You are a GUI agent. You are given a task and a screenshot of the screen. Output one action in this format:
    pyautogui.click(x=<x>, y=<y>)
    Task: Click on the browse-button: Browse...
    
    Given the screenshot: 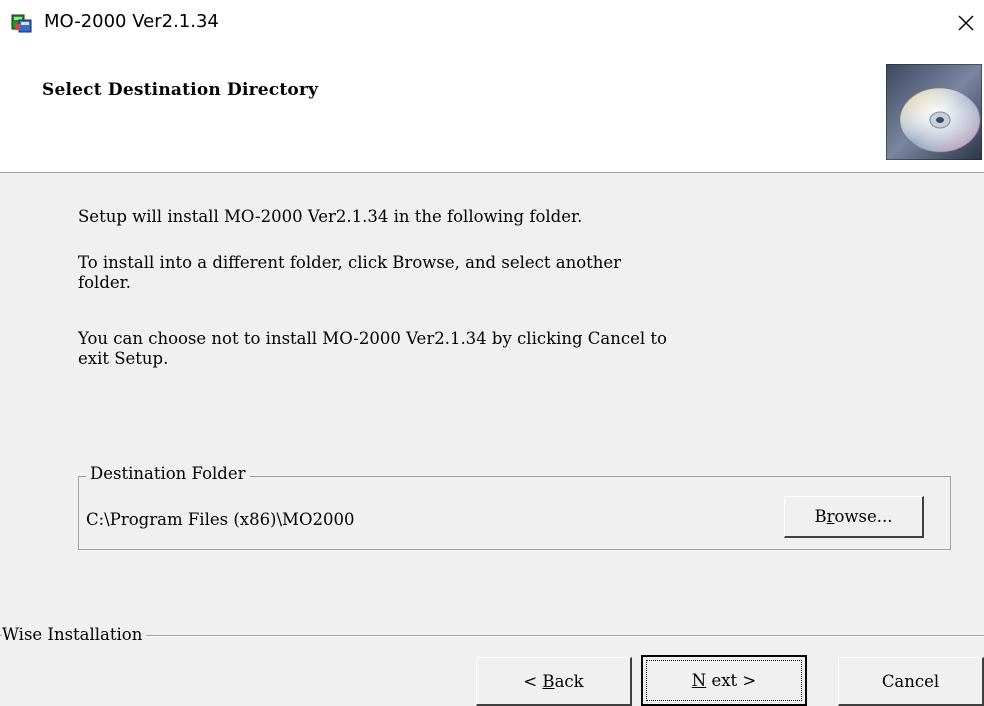 What is the action you would take?
    pyautogui.click(x=854, y=517)
    